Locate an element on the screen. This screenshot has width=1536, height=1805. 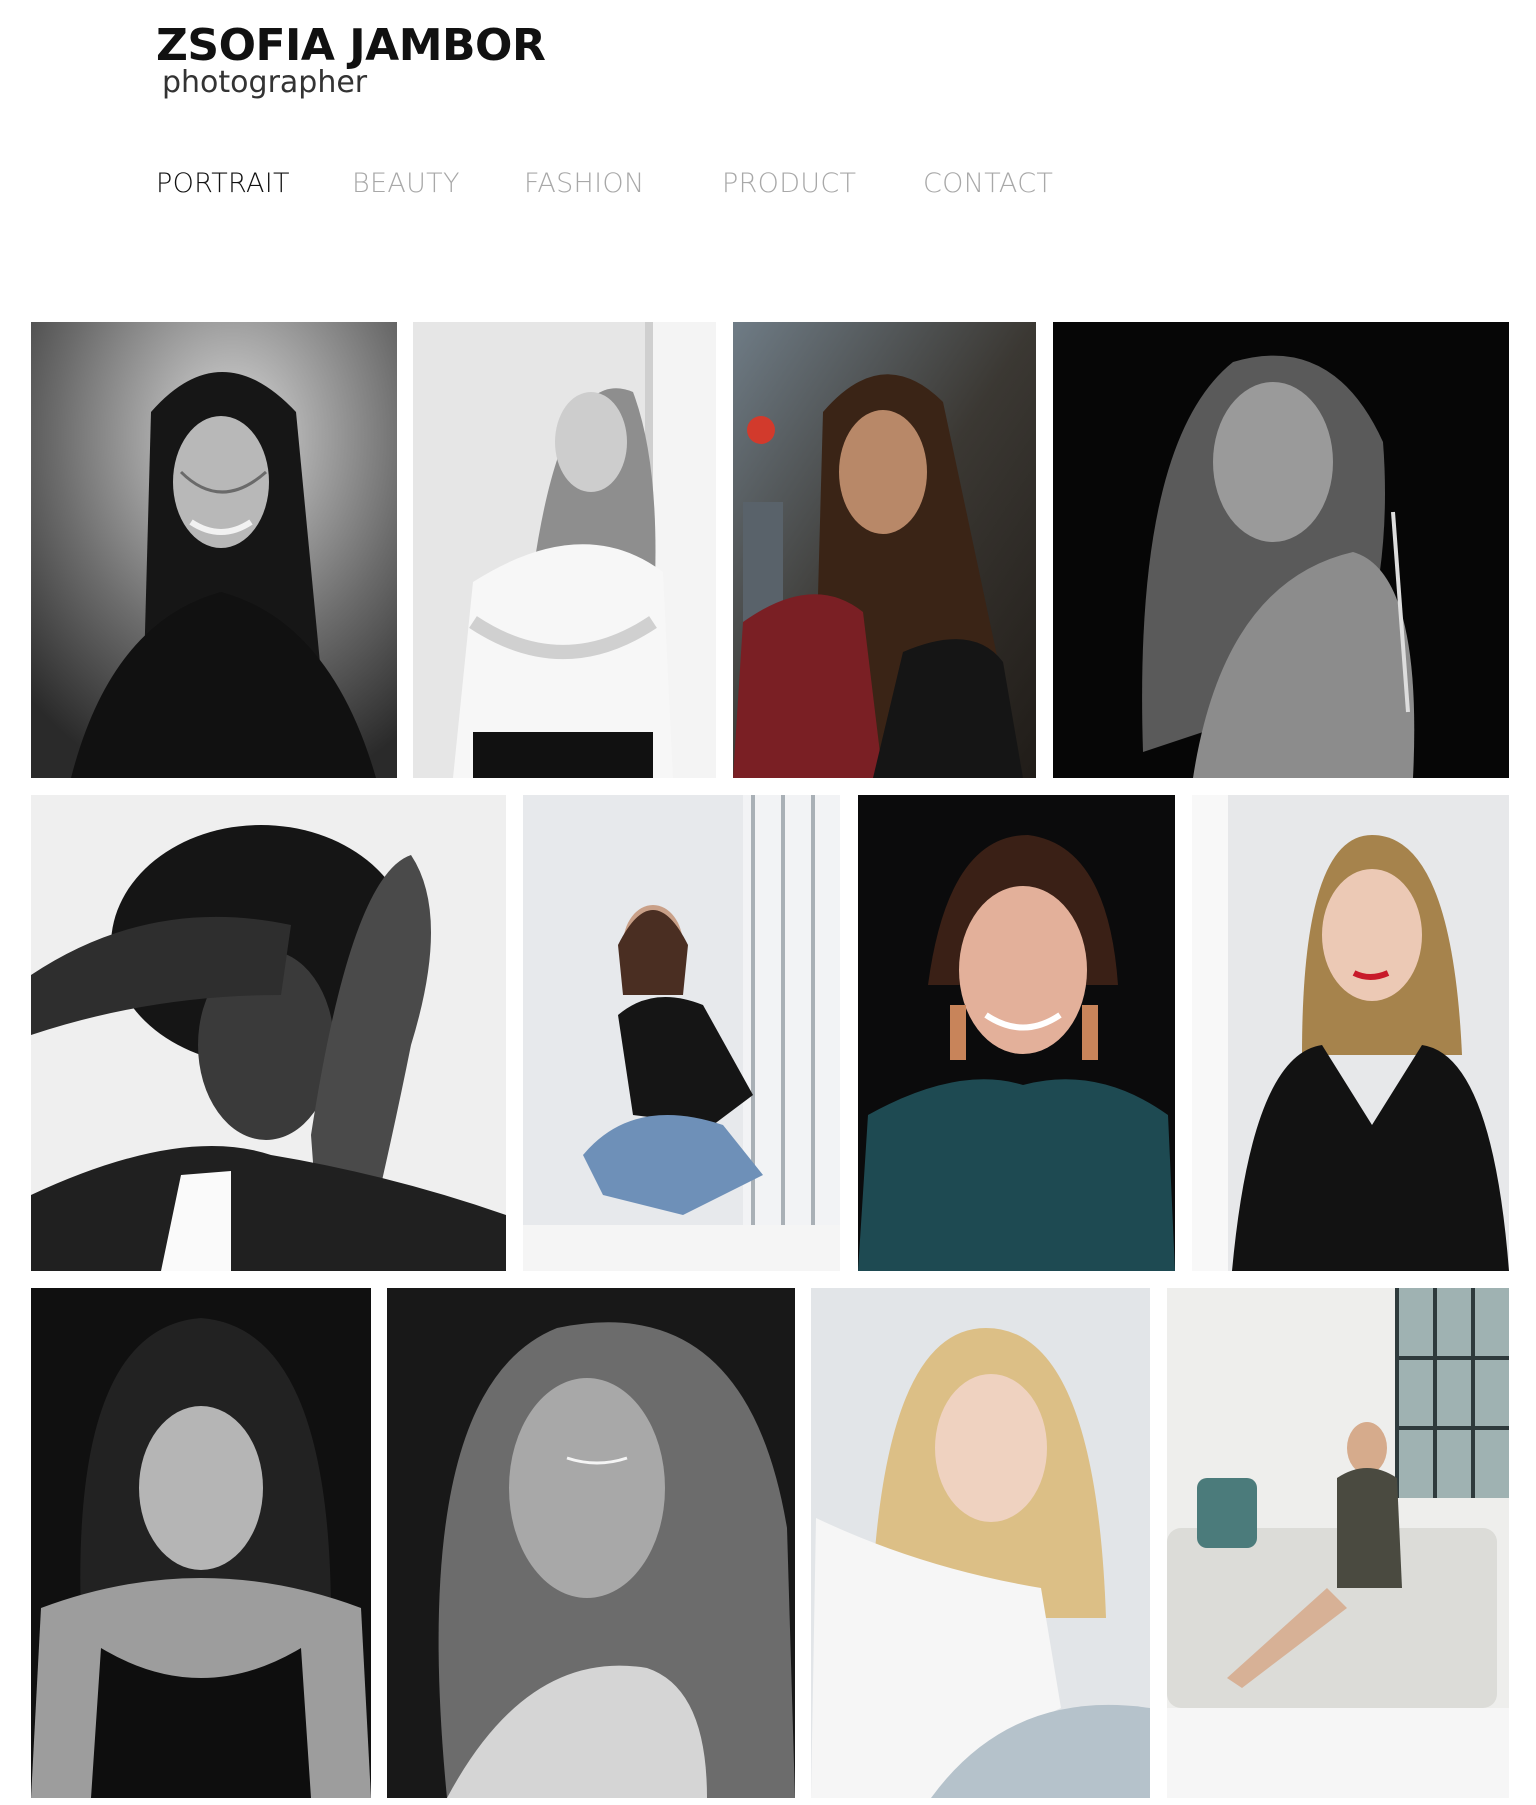
nav-item-portrait: PORTRAIT is located at coordinates (223, 184).